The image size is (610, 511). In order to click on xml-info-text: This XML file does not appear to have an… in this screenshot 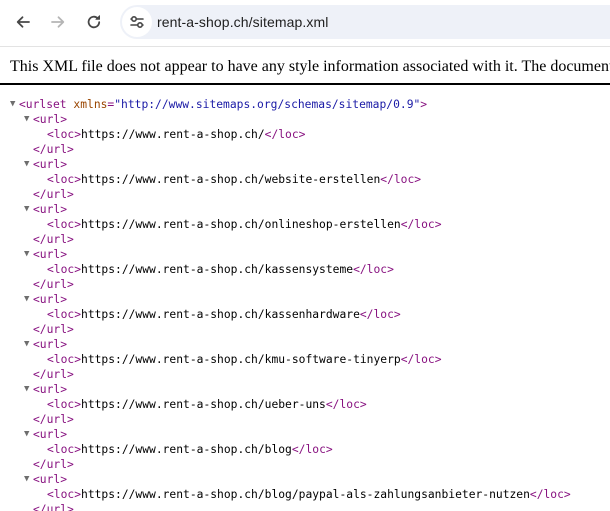, I will do `click(310, 66)`.